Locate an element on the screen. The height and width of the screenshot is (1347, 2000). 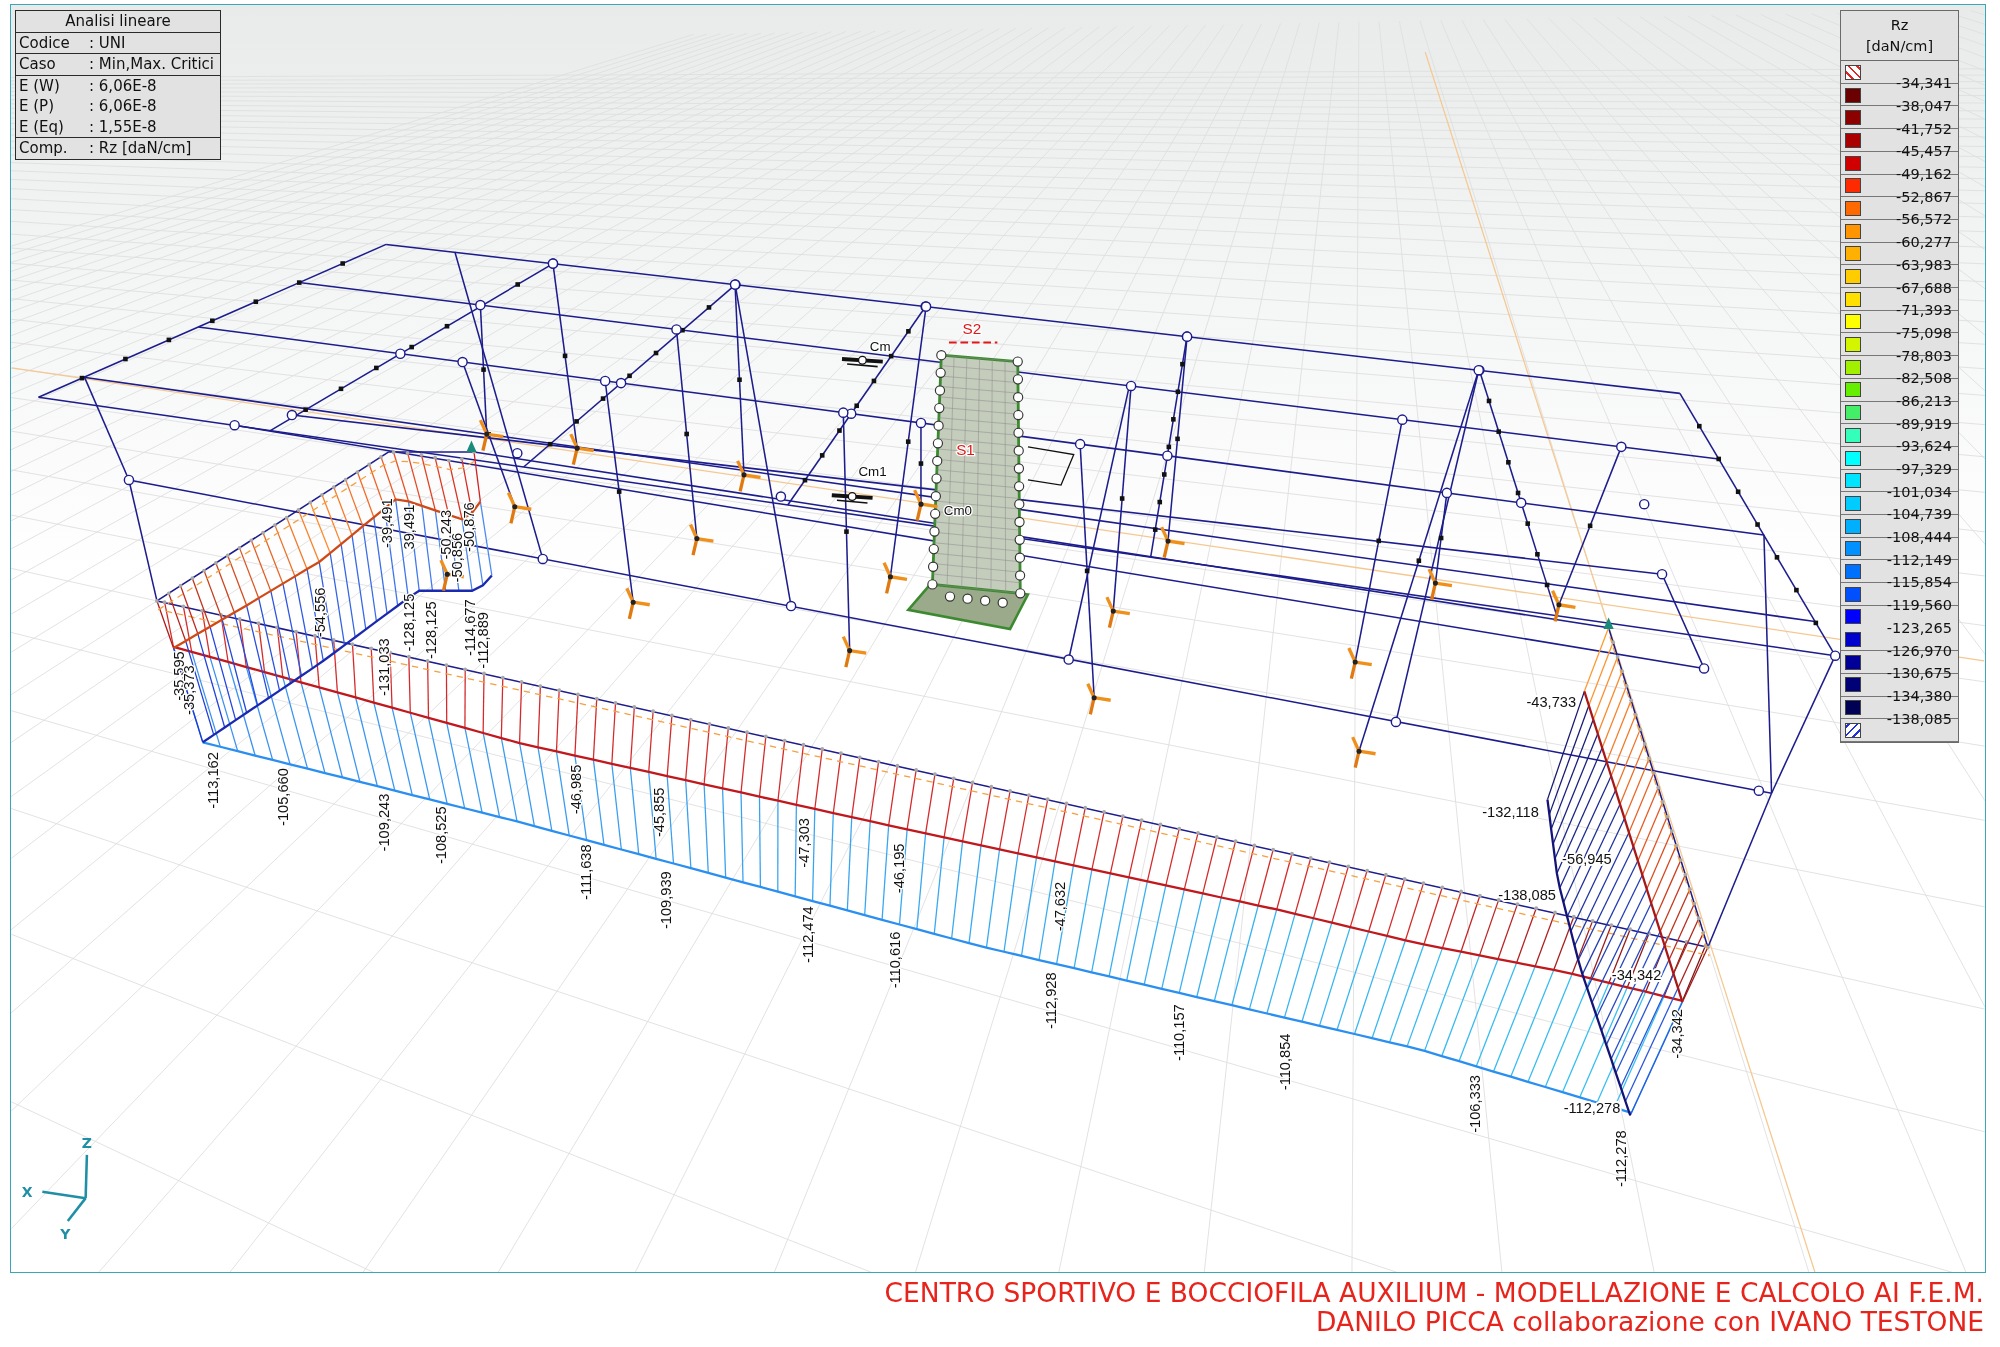
legend-value: -86,213 is located at coordinates (1923, 401).